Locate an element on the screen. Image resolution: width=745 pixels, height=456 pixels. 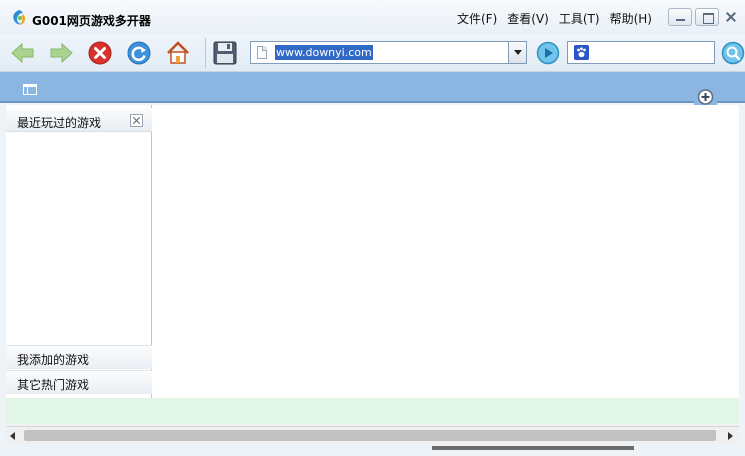
menu-view: 查看(V) is located at coordinates (528, 18).